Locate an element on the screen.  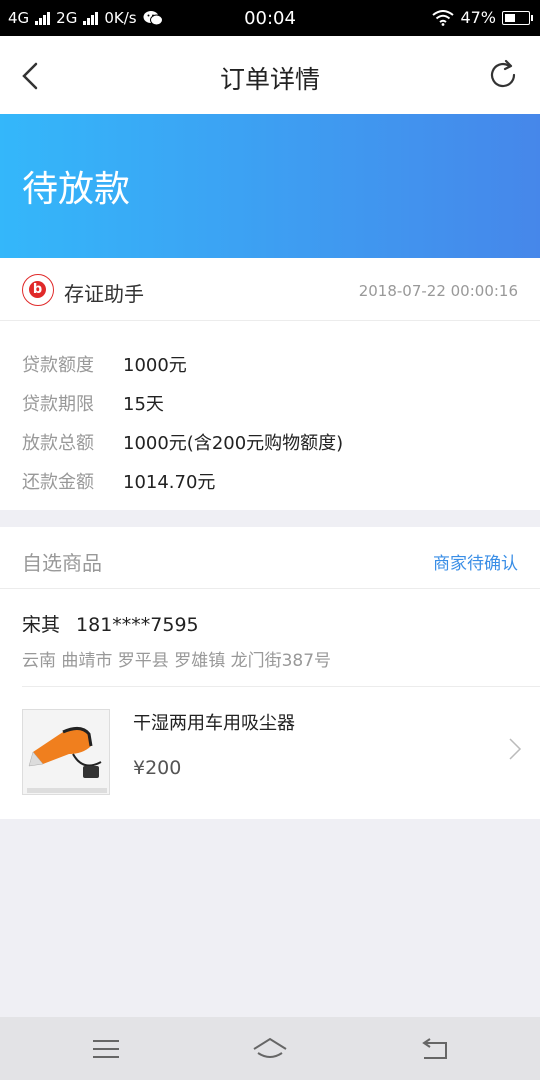
merchant-row: b 存证助手 2018-07-22 00:00:16 is located at coordinates (270, 289).